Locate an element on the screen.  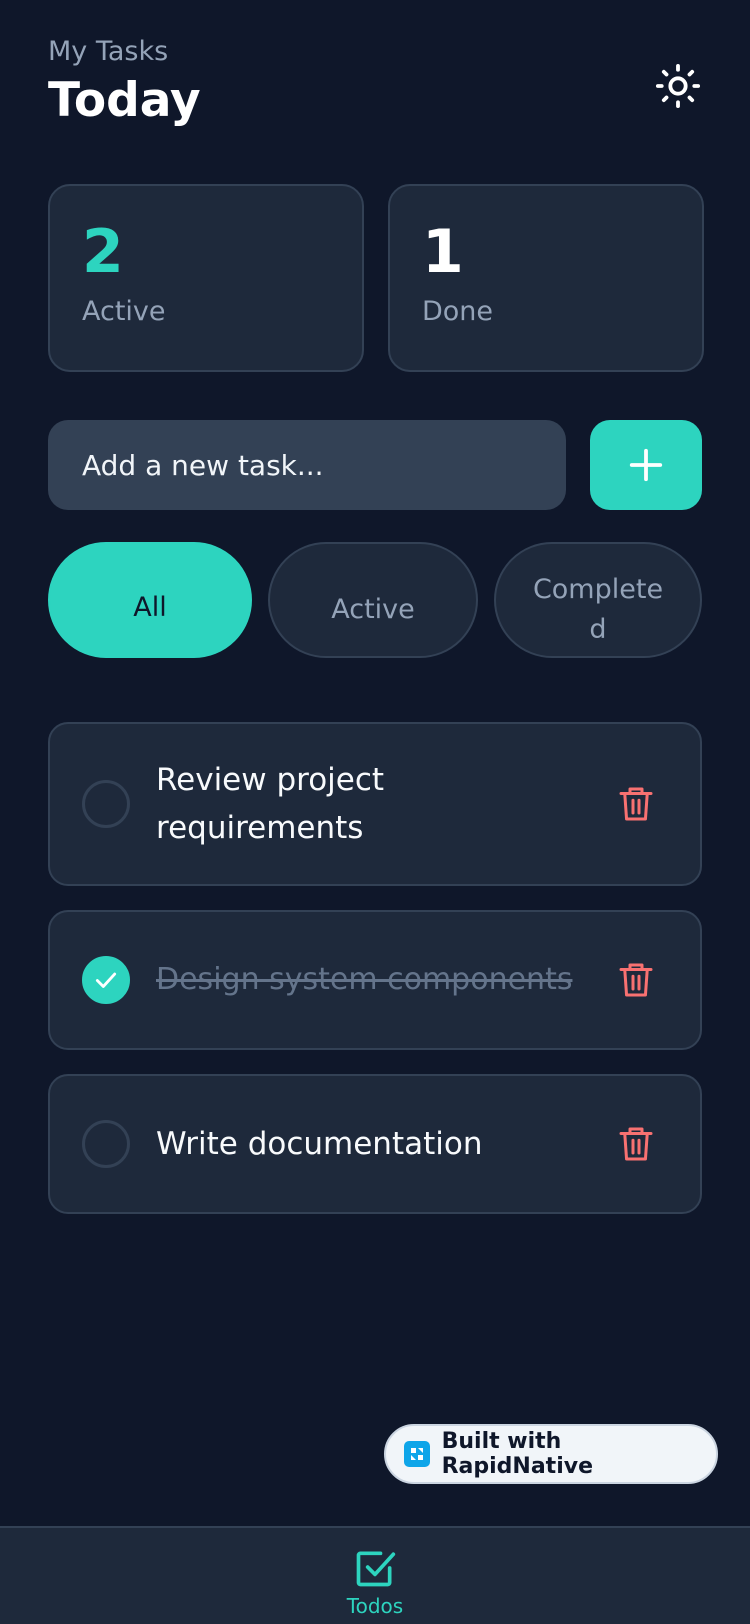
done-count-card: 1 Done is located at coordinates (546, 278).